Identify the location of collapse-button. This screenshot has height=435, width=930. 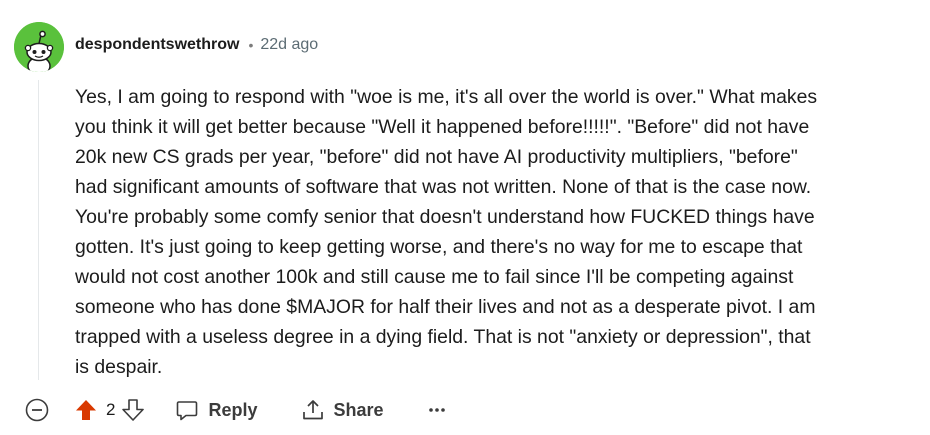
(37, 410).